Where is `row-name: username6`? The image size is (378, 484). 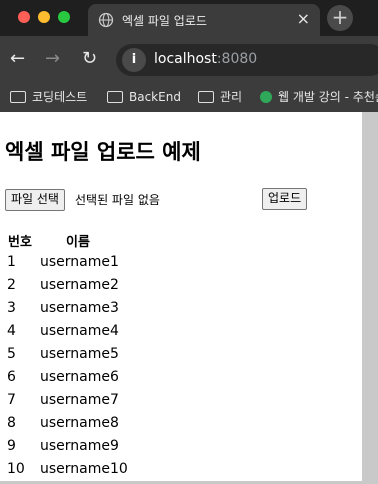
row-name: username6 is located at coordinates (79, 377).